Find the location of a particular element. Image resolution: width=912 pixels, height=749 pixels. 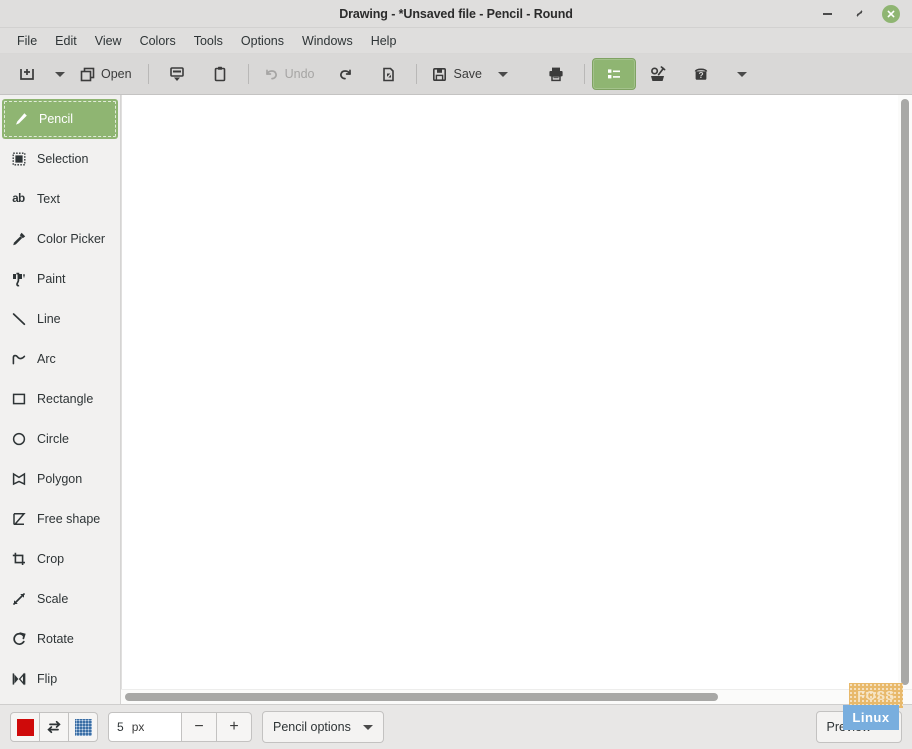

sidebar-item-pencil: Pencil is located at coordinates (60, 119).